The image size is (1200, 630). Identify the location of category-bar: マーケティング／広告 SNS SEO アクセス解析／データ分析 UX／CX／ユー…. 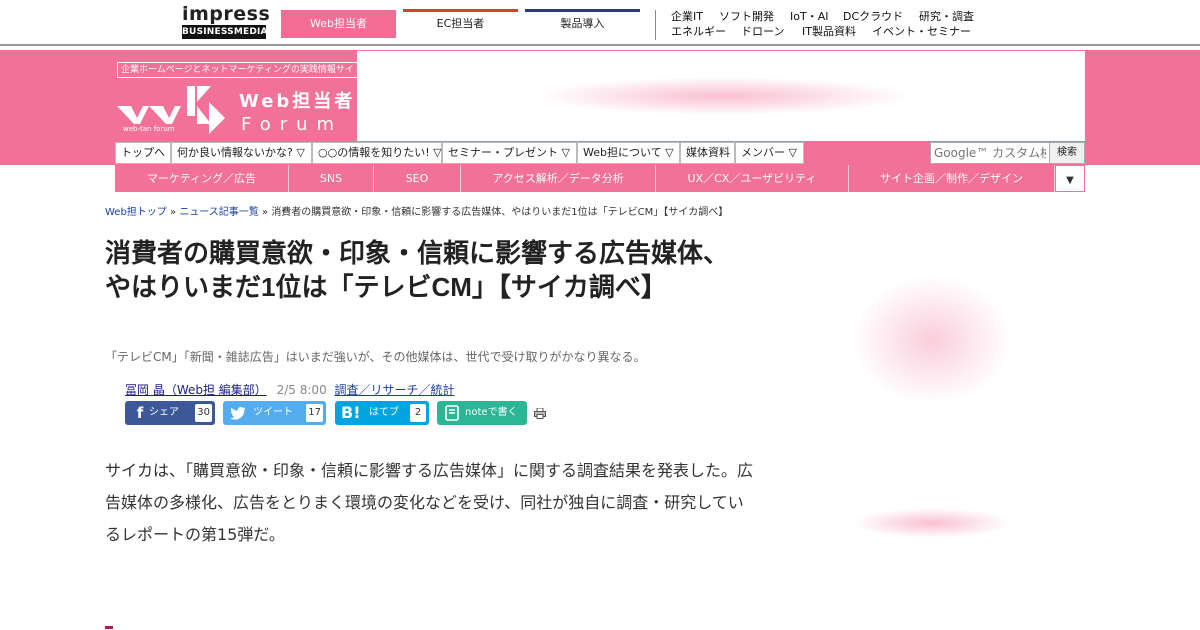
(600, 178).